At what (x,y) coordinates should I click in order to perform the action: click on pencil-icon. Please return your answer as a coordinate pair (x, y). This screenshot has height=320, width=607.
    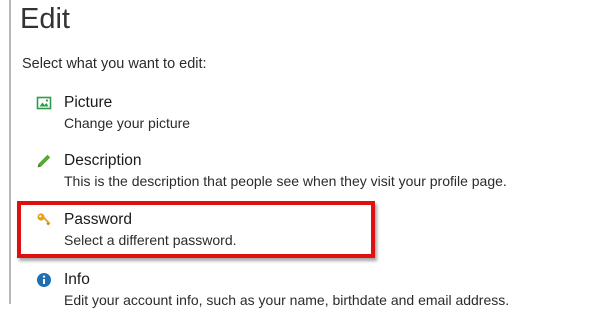
    Looking at the image, I should click on (44, 161).